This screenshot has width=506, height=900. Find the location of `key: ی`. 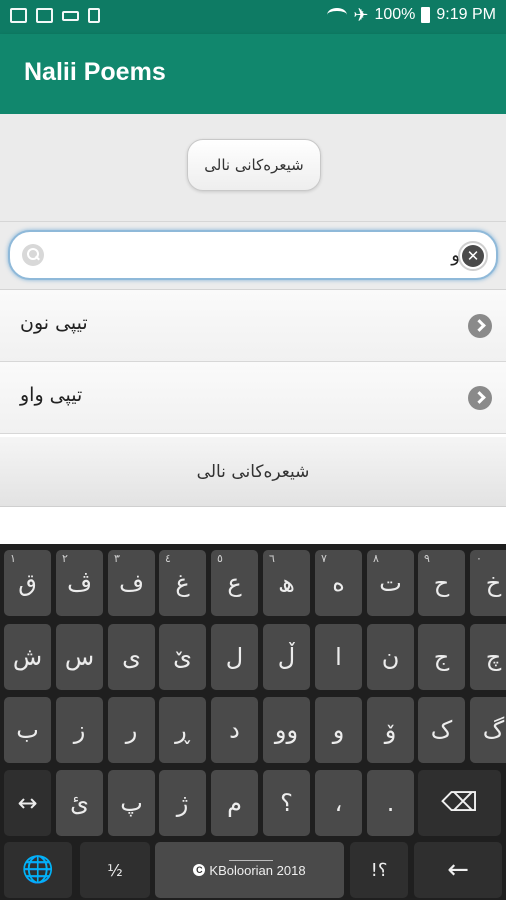

key: ی is located at coordinates (131, 657).